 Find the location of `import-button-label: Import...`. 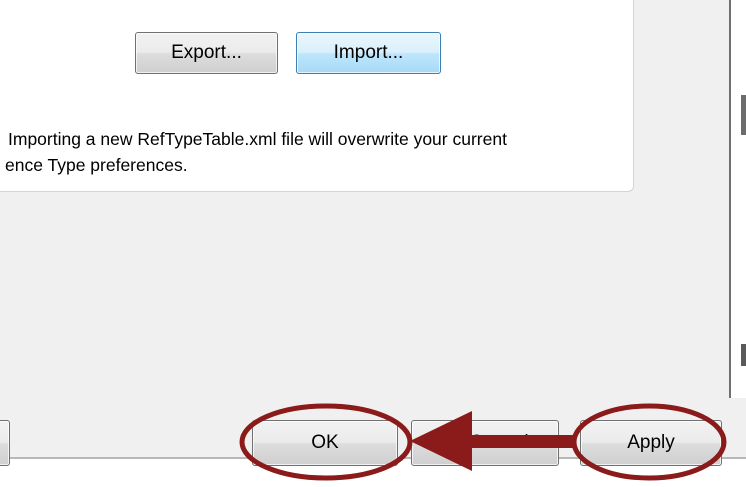

import-button-label: Import... is located at coordinates (368, 52).